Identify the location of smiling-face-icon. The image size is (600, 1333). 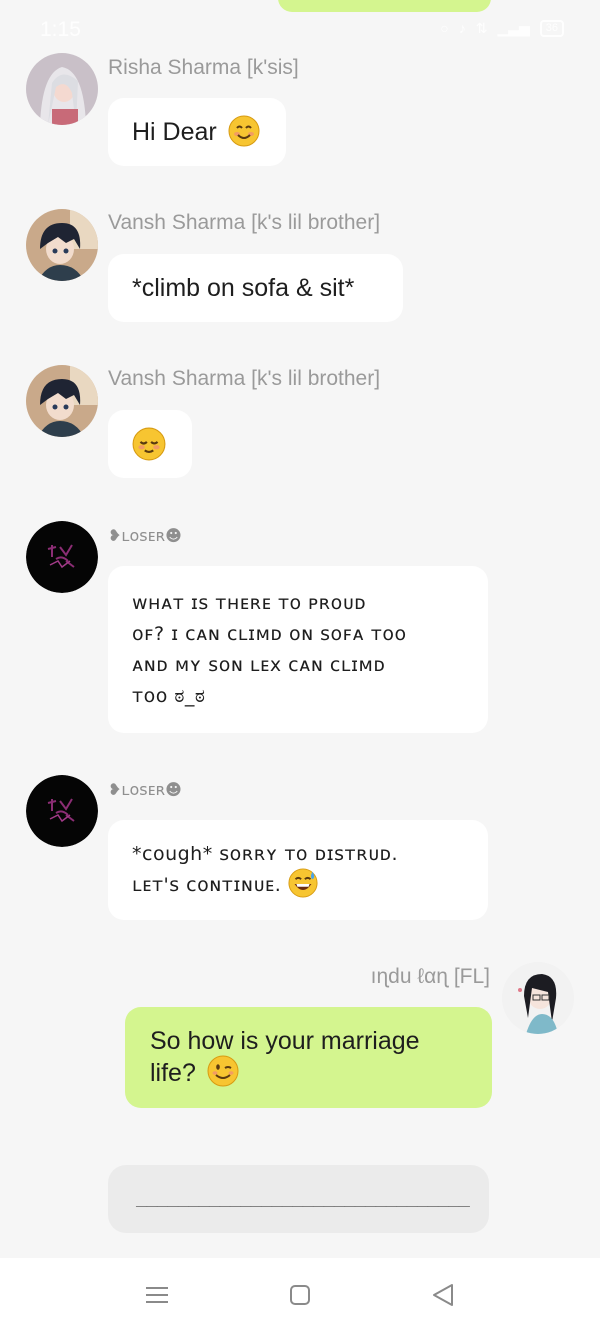
(244, 131).